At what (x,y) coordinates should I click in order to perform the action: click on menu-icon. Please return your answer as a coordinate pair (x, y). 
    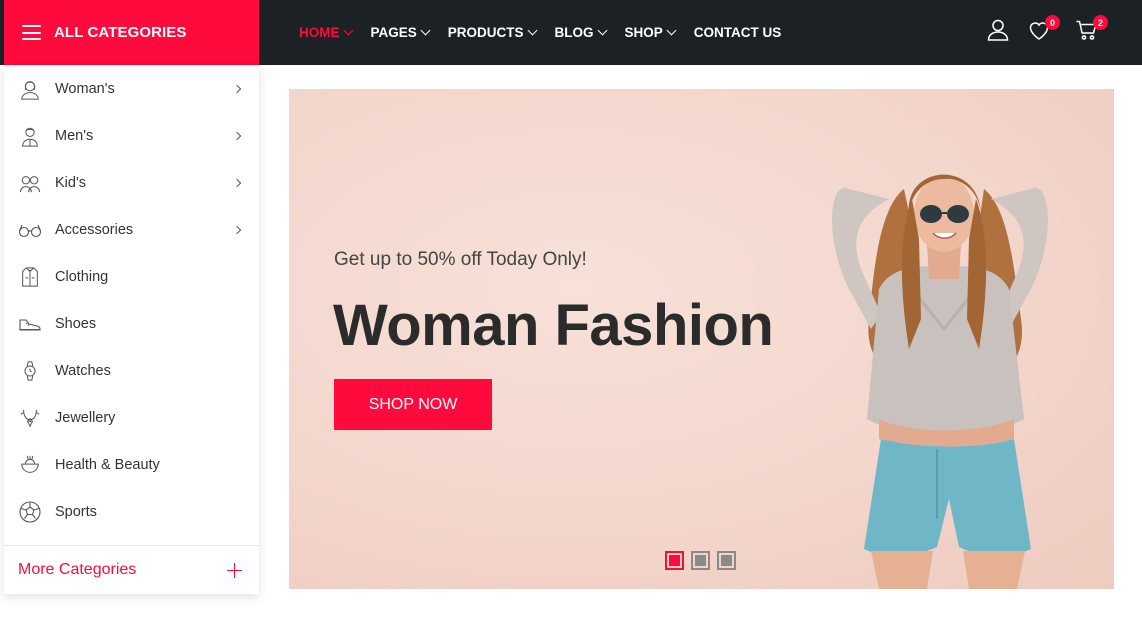
    Looking at the image, I should click on (31, 32).